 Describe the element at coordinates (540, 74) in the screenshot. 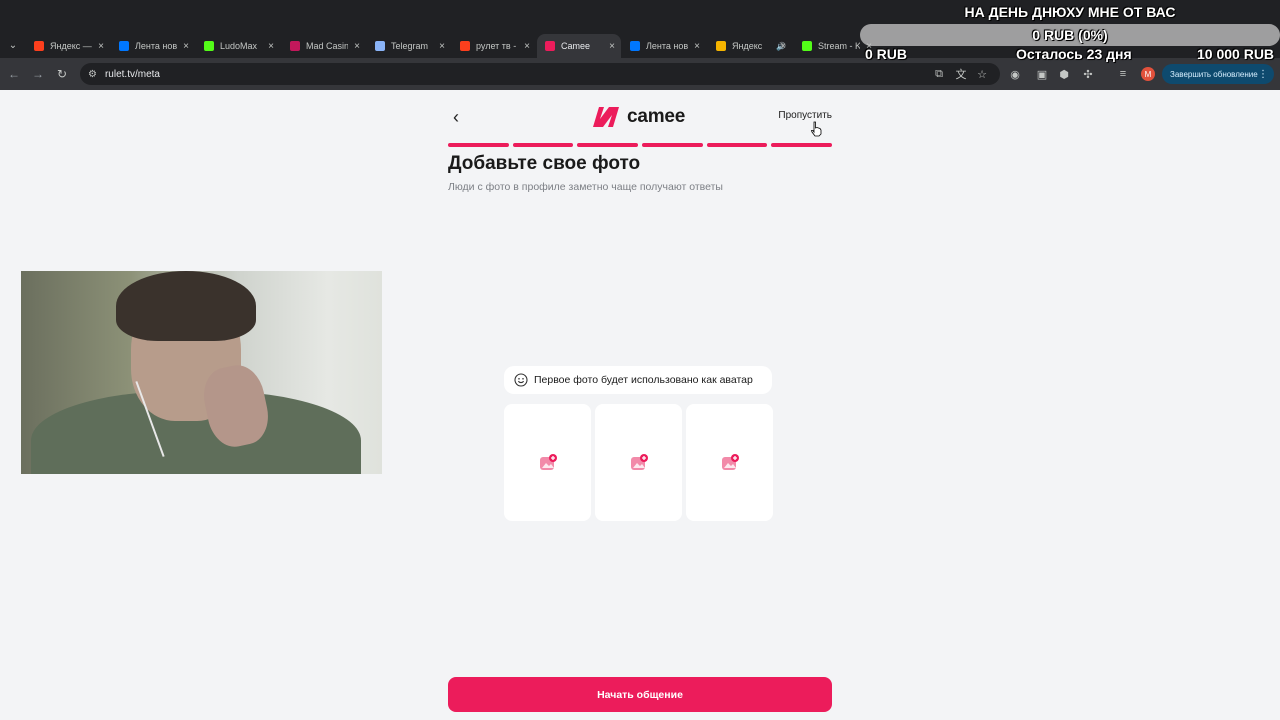

I see `address-bar: ⚙ rulet.tv/meta` at that location.